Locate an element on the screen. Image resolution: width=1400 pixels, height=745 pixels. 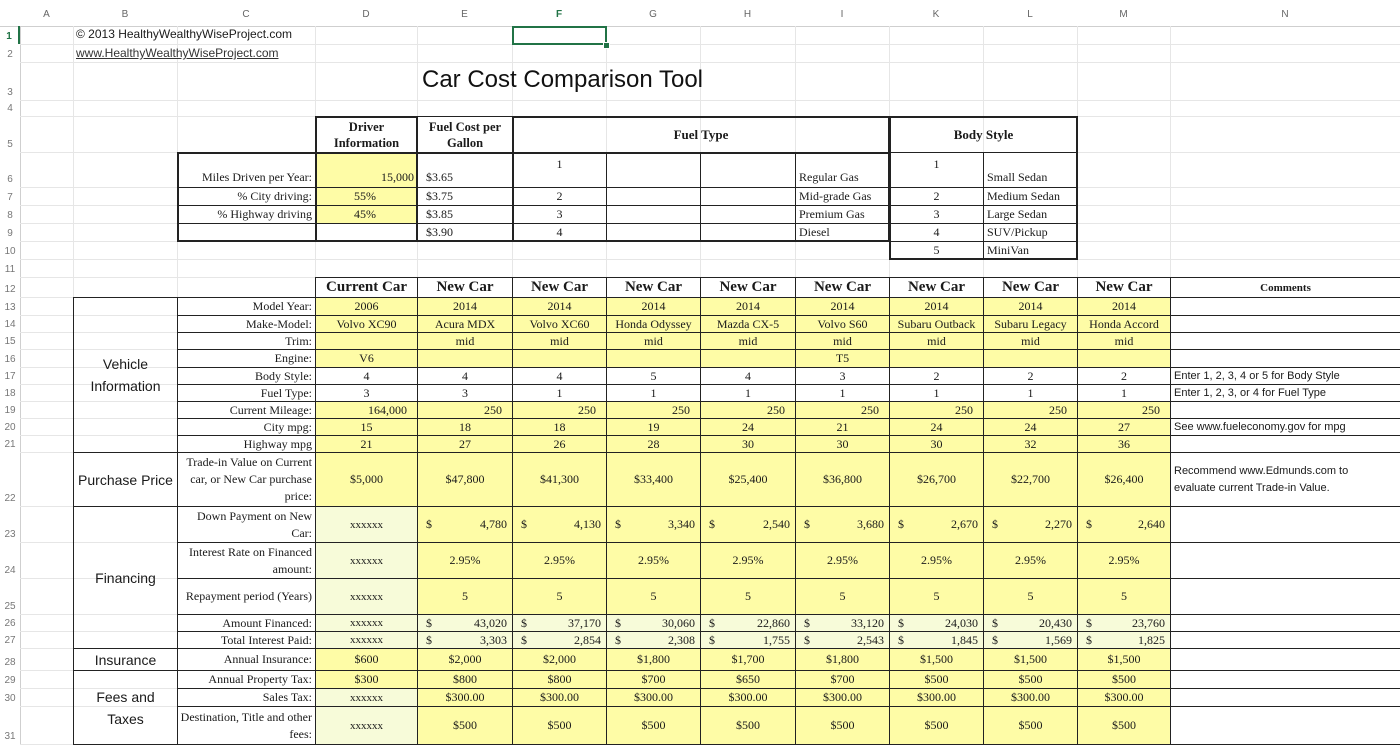
value-cell: $33,400 is located at coordinates (653, 479).